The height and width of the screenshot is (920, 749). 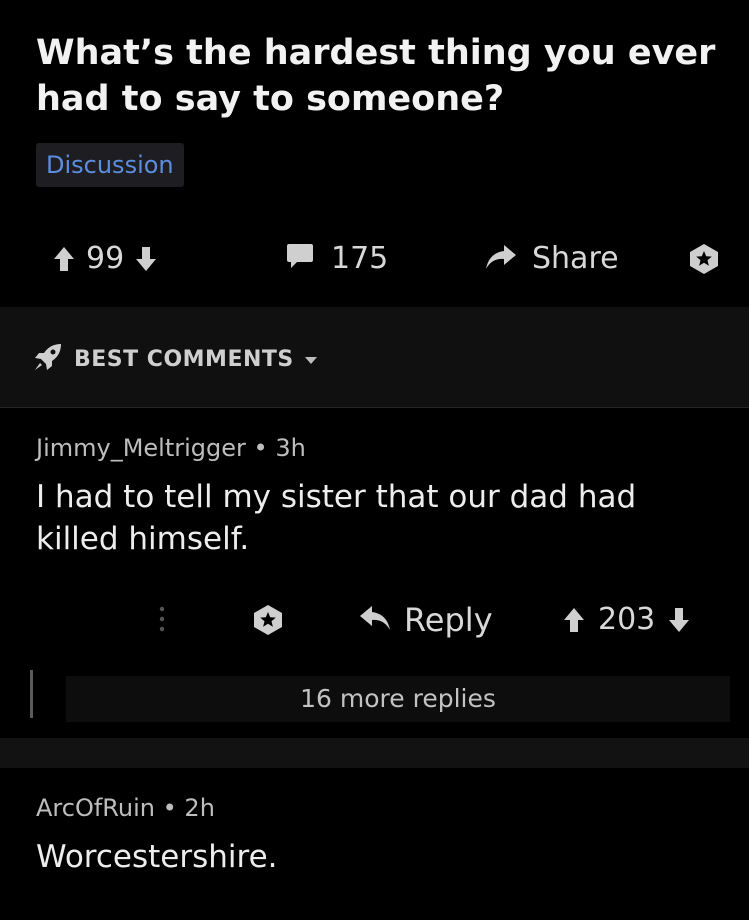 What do you see at coordinates (290, 448) in the screenshot?
I see `comment-age: 3h` at bounding box center [290, 448].